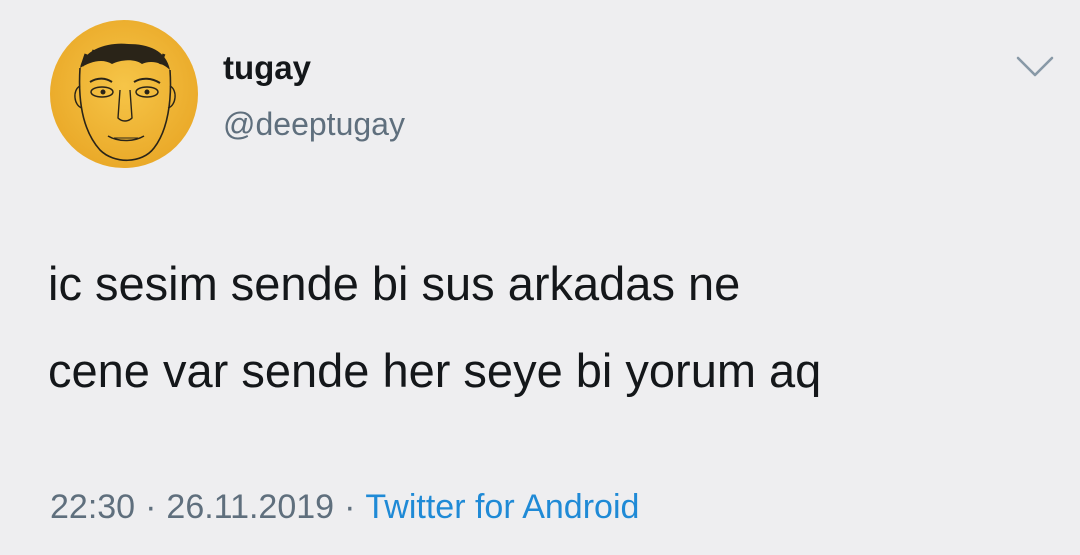  I want to click on tweet-time: 22:30, so click(92, 507).